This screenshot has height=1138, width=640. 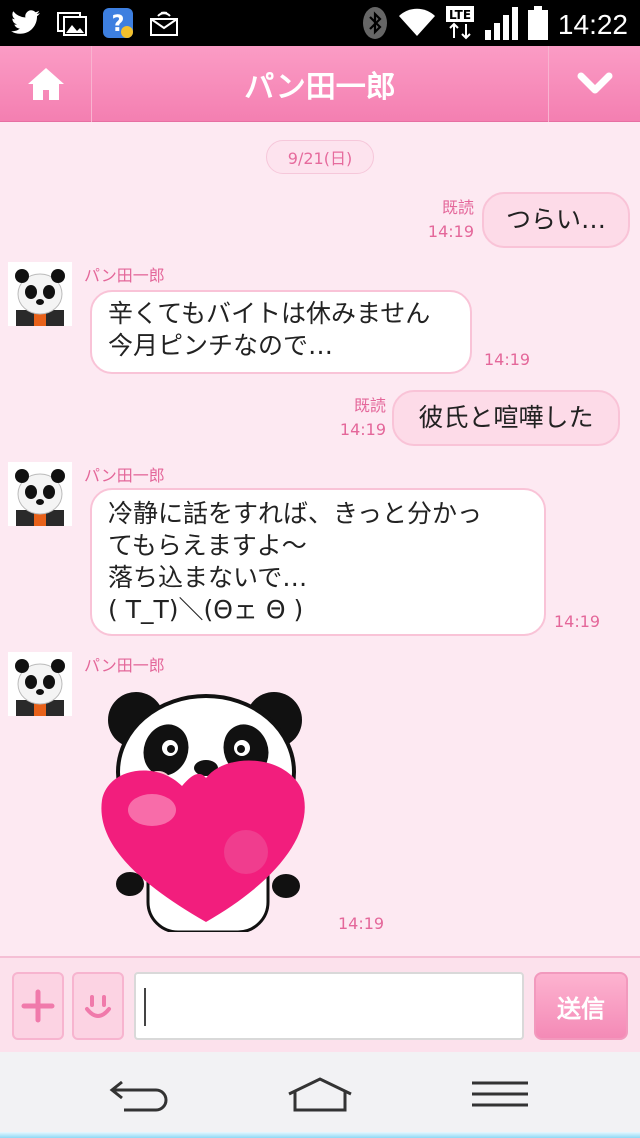 I want to click on add-attachment-button, so click(x=38, y=1006).